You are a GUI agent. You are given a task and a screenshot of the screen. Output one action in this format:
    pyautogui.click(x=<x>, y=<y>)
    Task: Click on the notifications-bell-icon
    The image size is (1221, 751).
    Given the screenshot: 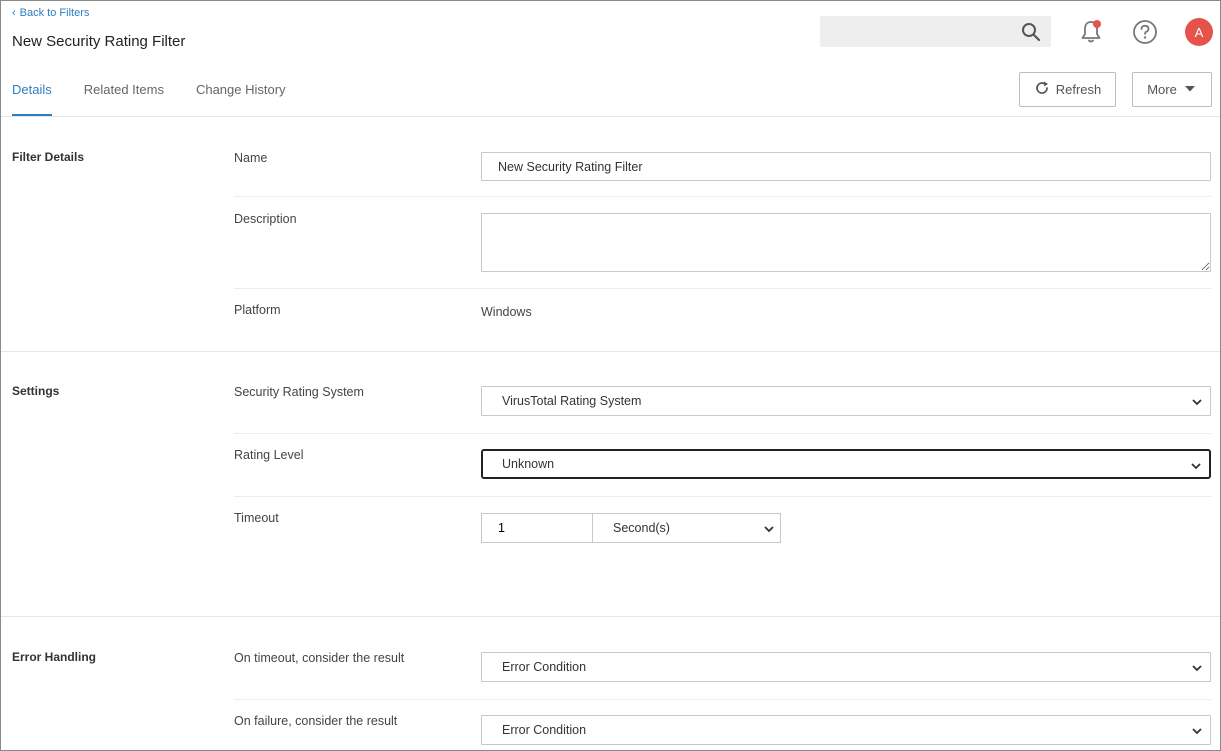 What is the action you would take?
    pyautogui.click(x=1091, y=34)
    